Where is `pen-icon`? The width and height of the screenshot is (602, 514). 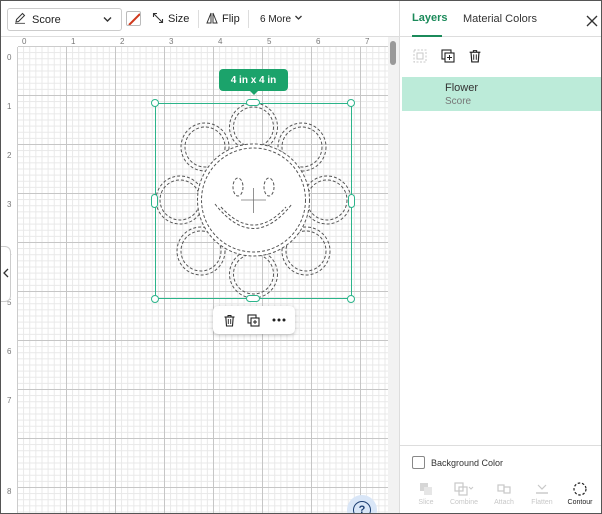 pen-icon is located at coordinates (20, 19).